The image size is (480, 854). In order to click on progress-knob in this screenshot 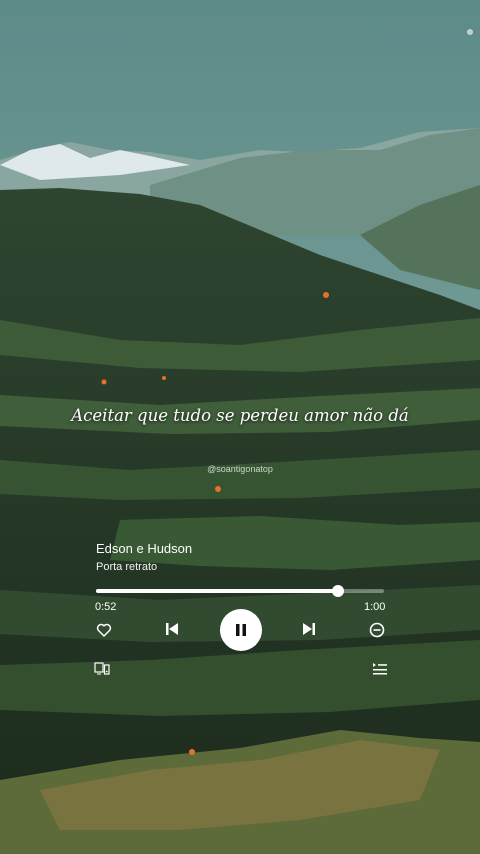, I will do `click(337, 591)`.